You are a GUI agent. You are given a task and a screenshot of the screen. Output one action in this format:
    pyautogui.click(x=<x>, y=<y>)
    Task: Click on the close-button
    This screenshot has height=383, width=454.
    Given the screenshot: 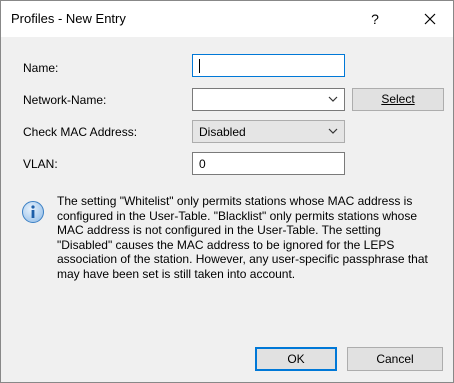 What is the action you would take?
    pyautogui.click(x=430, y=19)
    